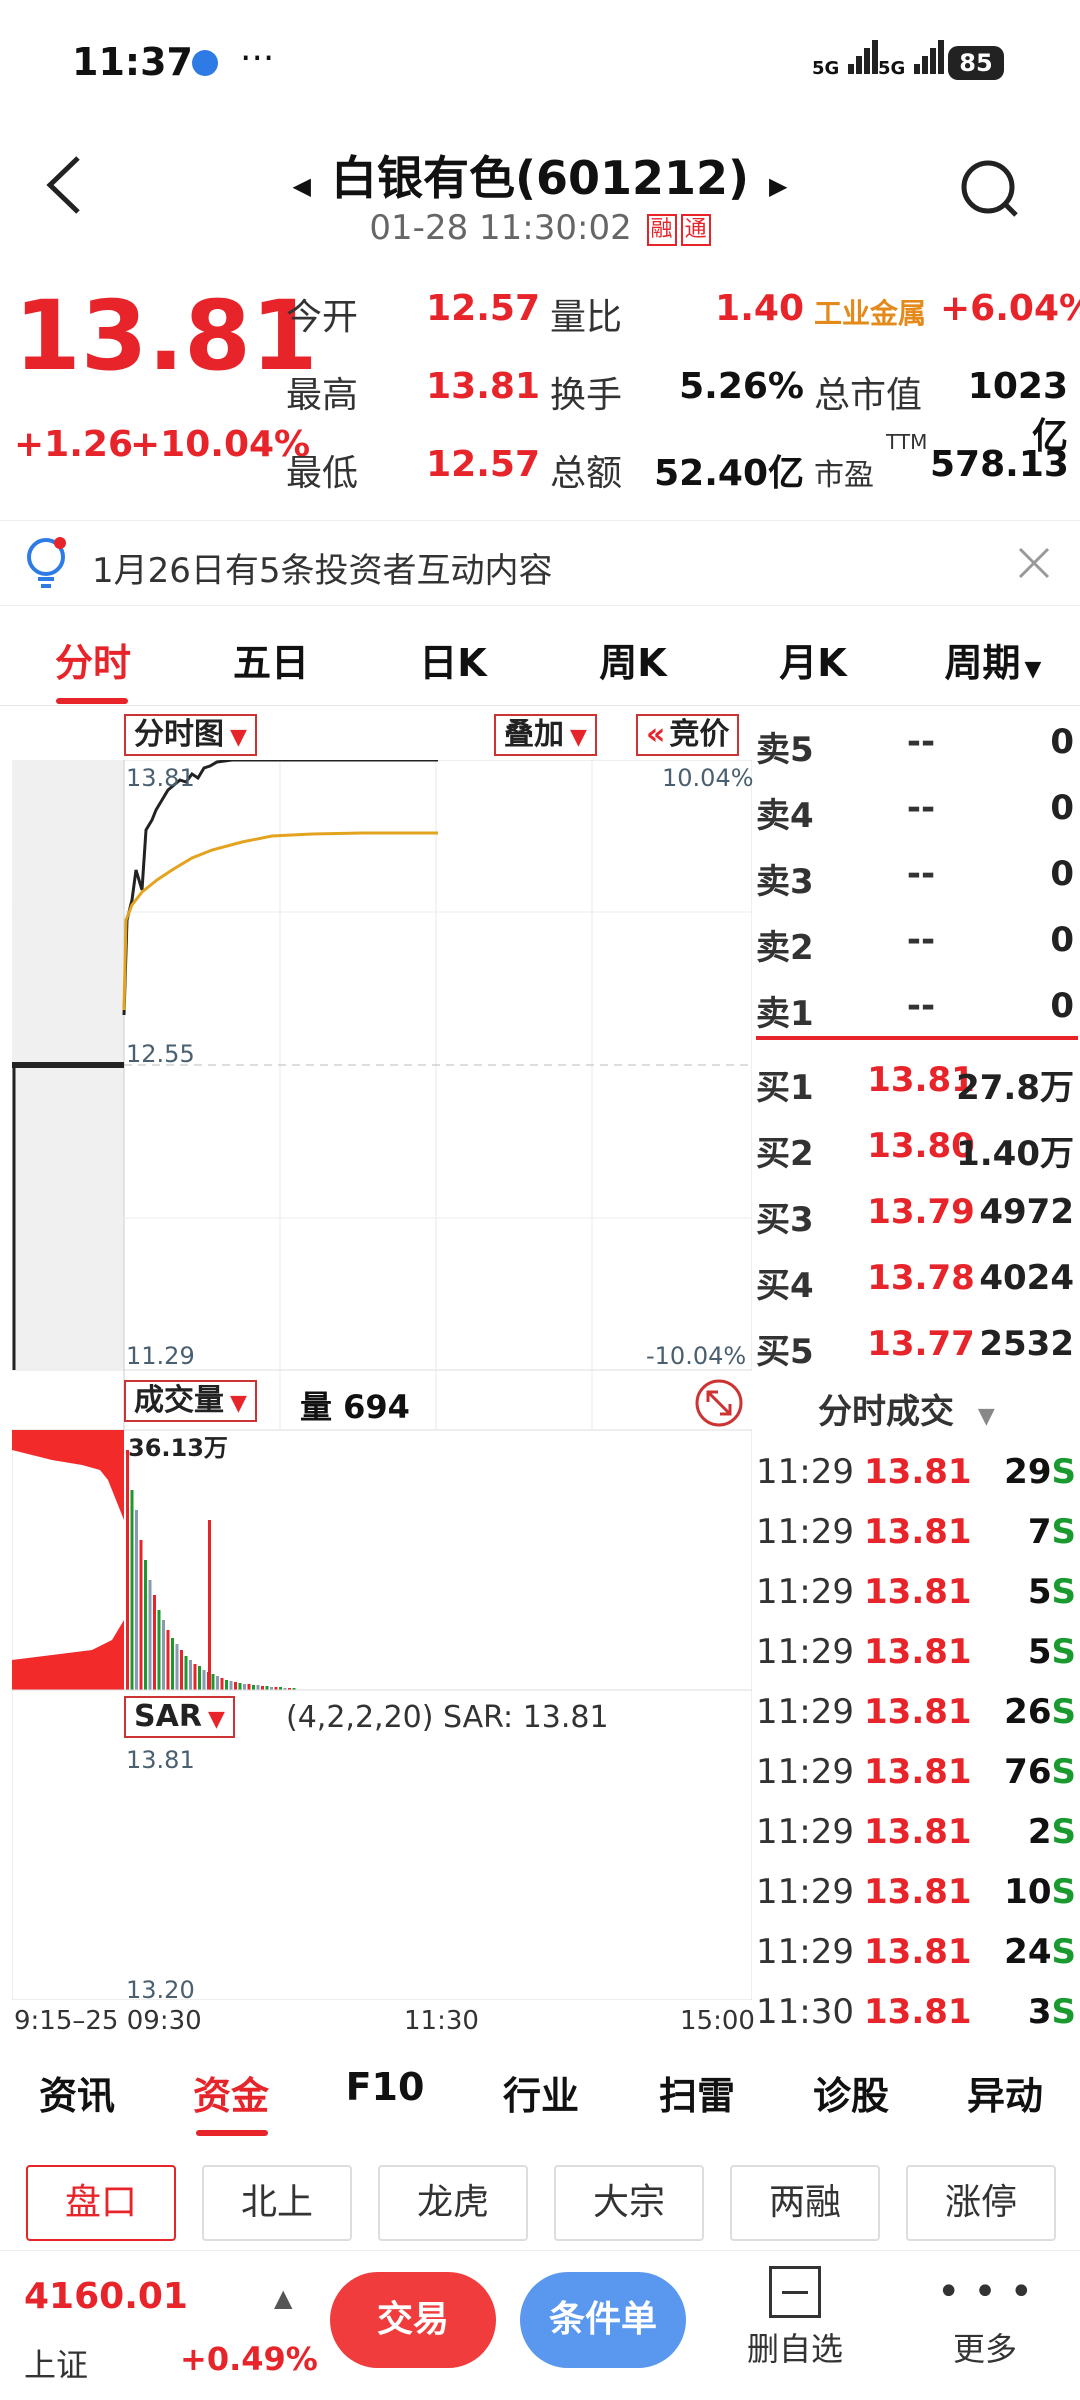 The width and height of the screenshot is (1080, 2400). What do you see at coordinates (77, 2092) in the screenshot?
I see `info-tab: 资讯` at bounding box center [77, 2092].